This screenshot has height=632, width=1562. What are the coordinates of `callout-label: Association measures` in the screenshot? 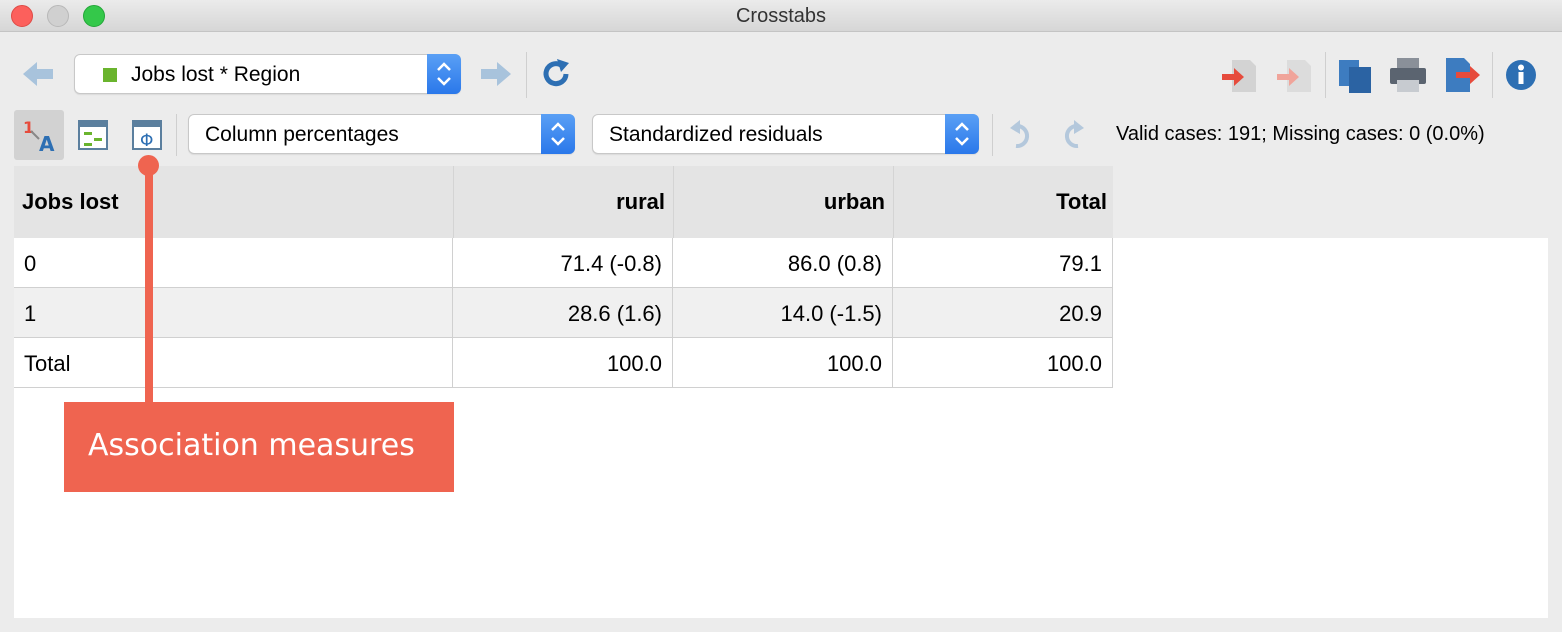 It's located at (251, 445).